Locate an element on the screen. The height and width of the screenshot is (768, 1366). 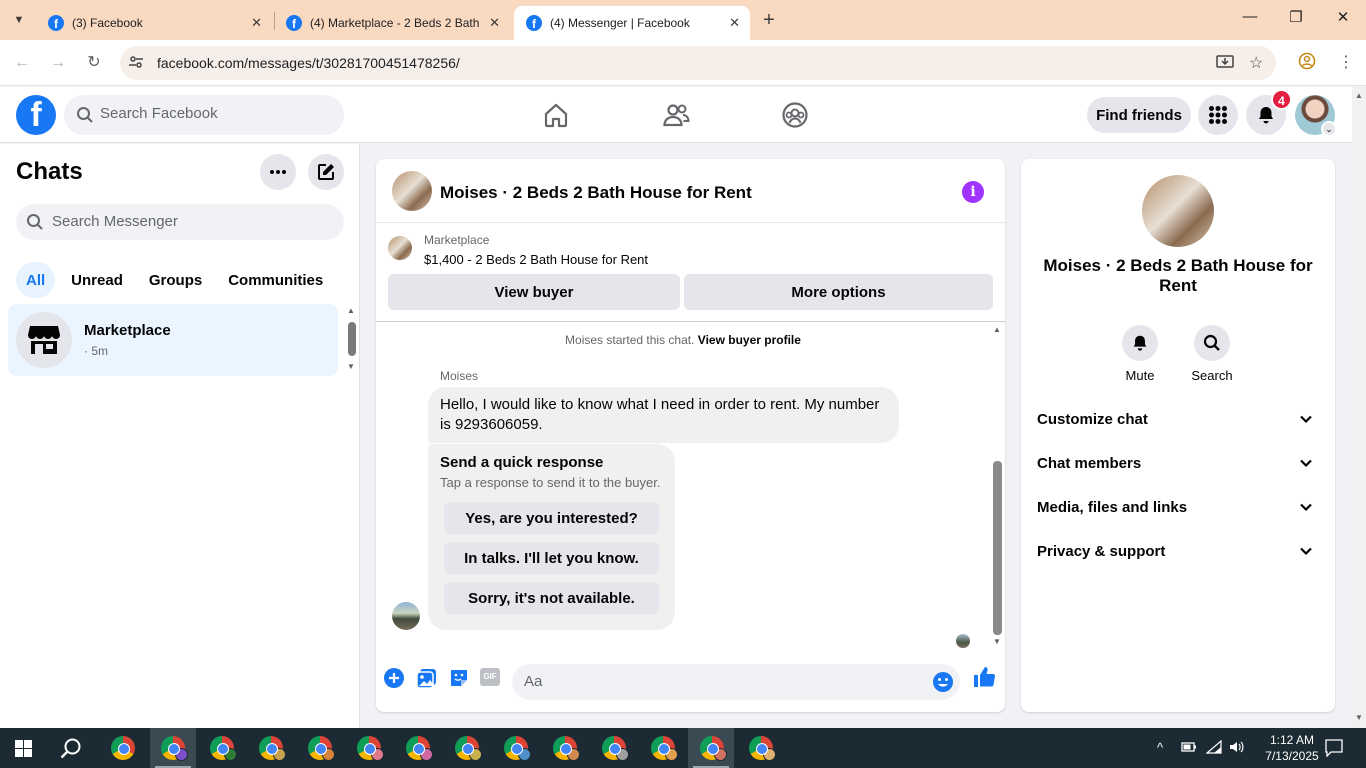
chat-members-section: Chat members is located at coordinates (1178, 464).